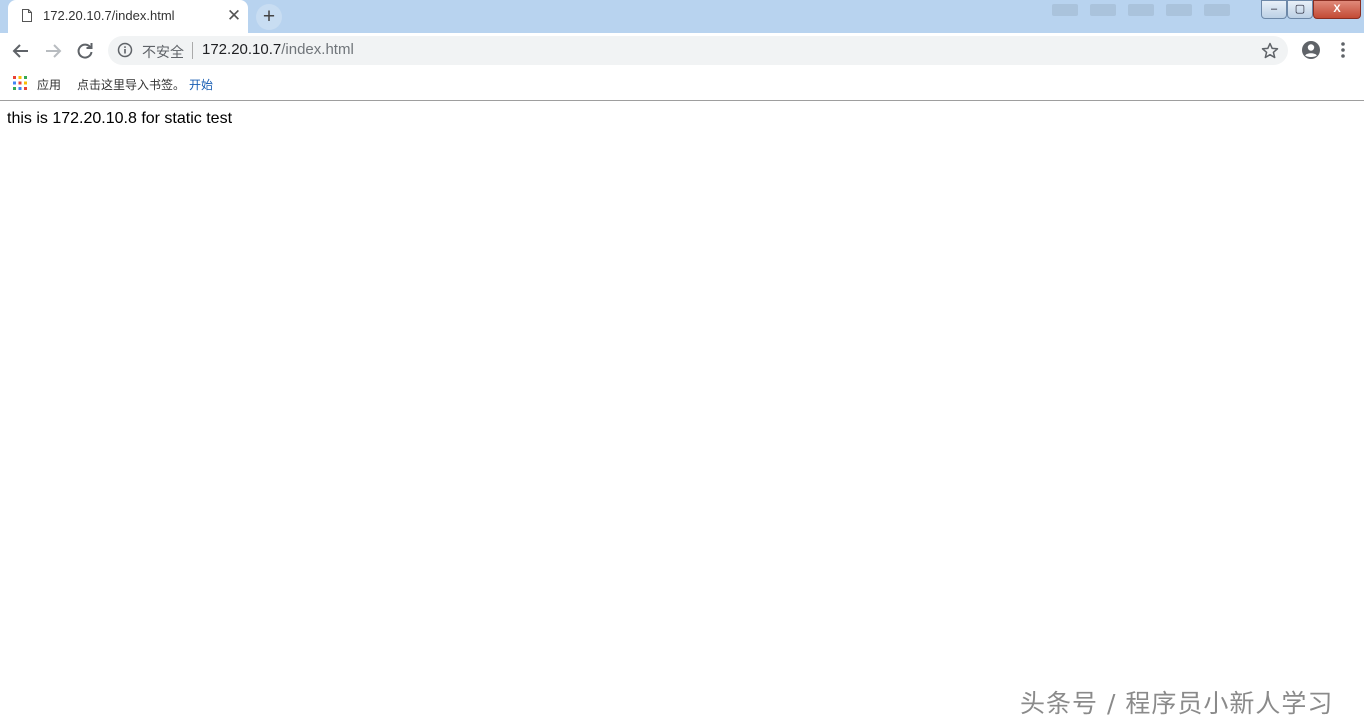 The width and height of the screenshot is (1364, 724). I want to click on account-icon, so click(1311, 50).